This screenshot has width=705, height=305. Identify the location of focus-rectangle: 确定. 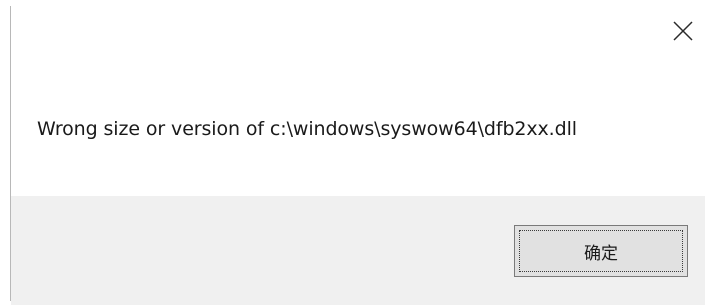
(601, 251).